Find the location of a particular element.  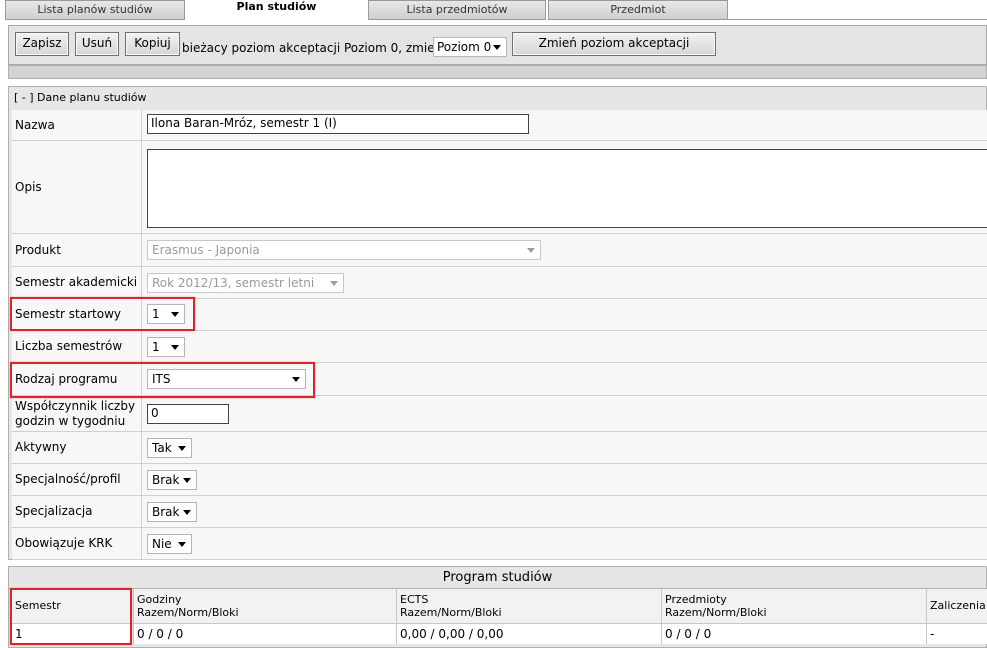

academic-semester-select: Rok 2012/13, semestr letni is located at coordinates (245, 283).